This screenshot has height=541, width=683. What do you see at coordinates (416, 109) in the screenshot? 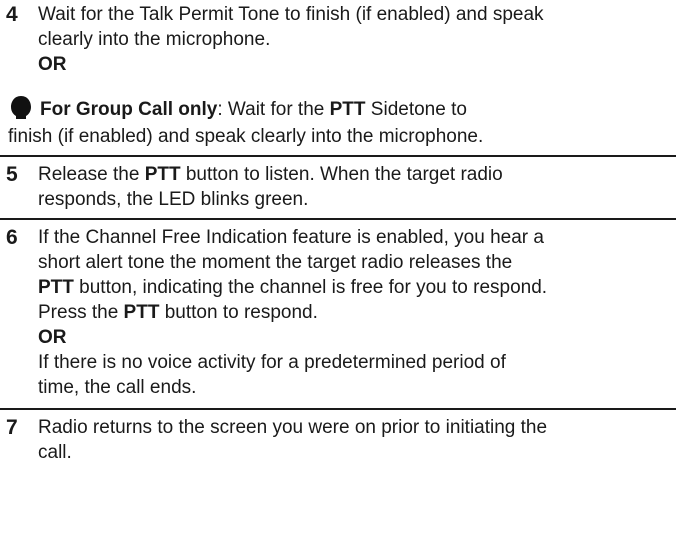
I see `step-text: Sidetone to` at bounding box center [416, 109].